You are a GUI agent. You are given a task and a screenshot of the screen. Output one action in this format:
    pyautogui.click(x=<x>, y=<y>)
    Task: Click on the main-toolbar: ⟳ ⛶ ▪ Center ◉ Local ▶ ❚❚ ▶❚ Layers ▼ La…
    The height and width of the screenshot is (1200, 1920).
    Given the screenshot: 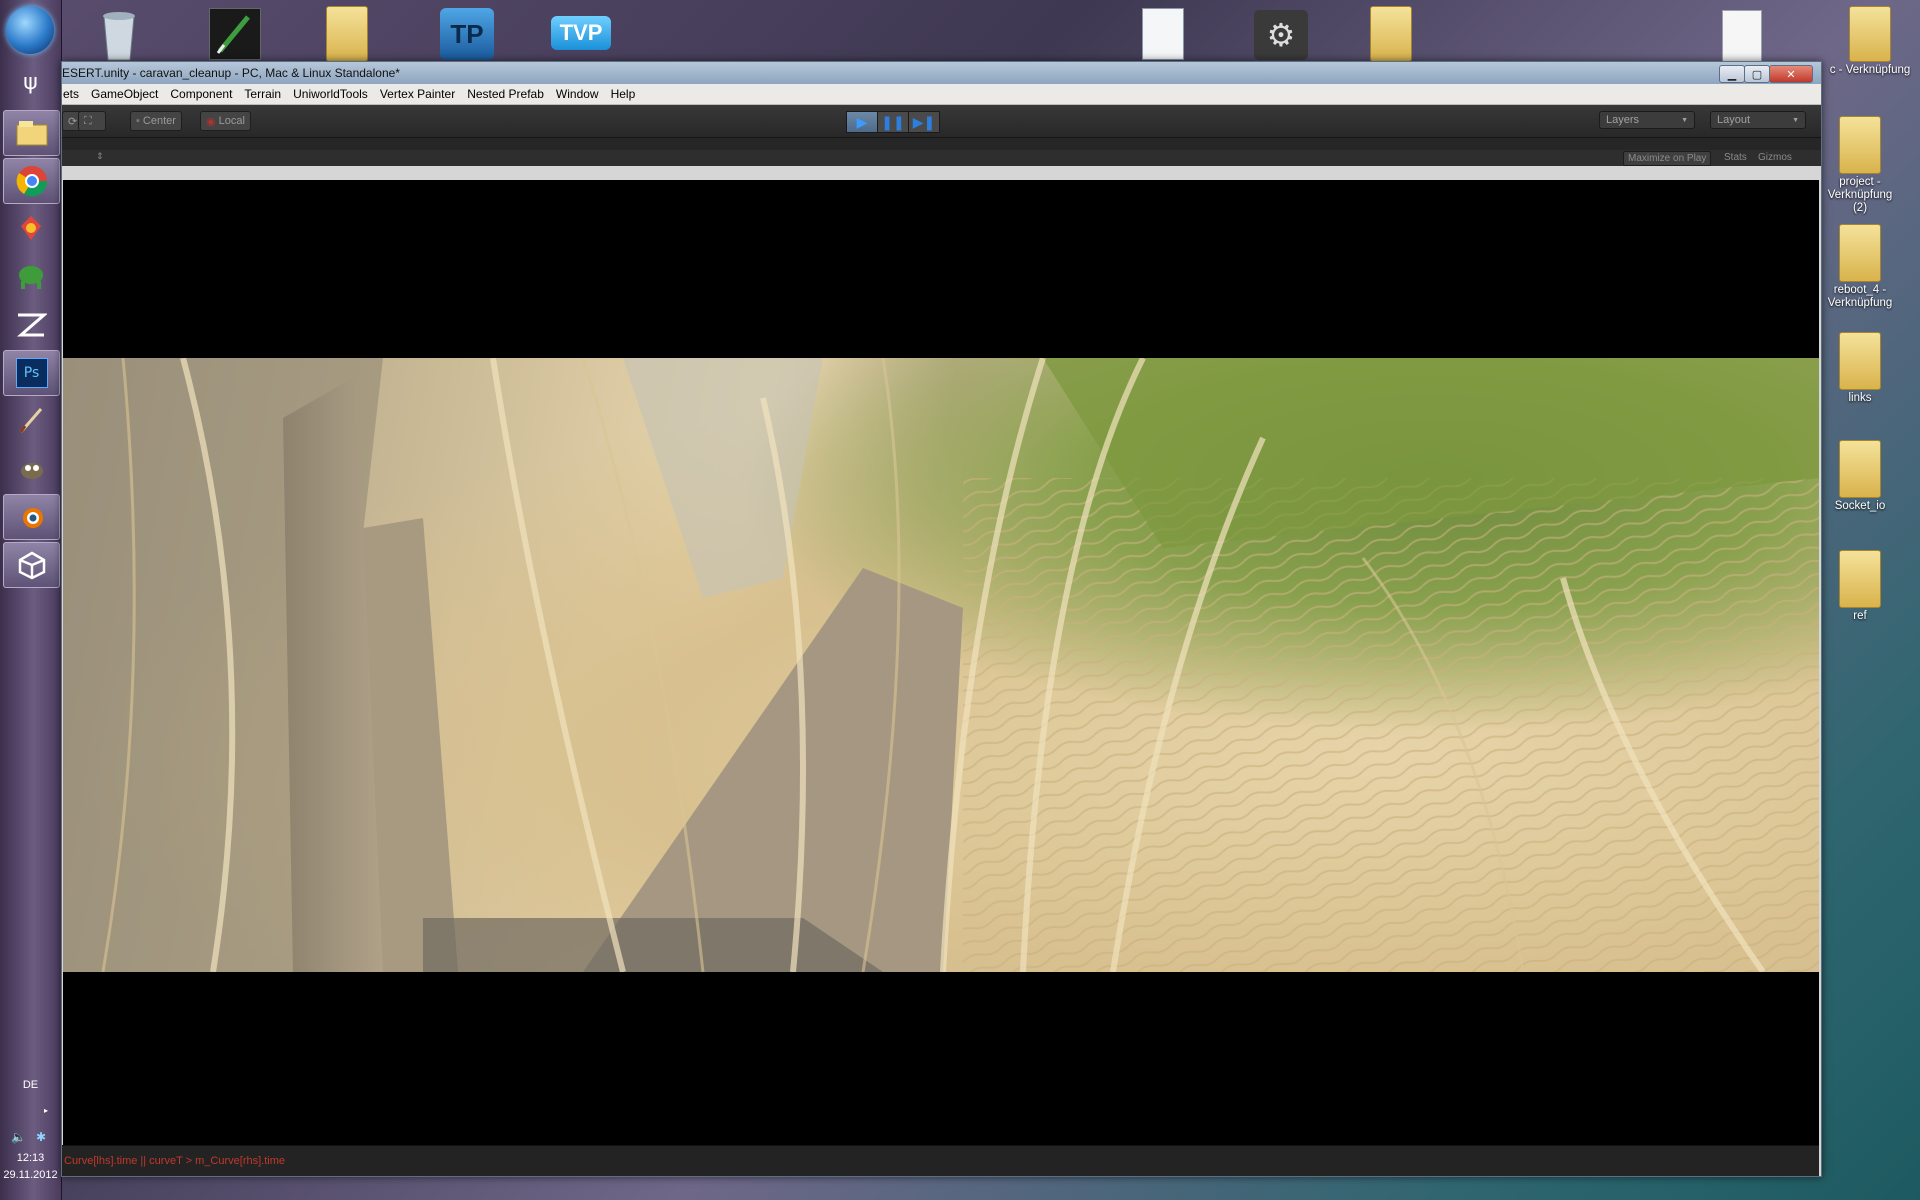 What is the action you would take?
    pyautogui.click(x=941, y=121)
    